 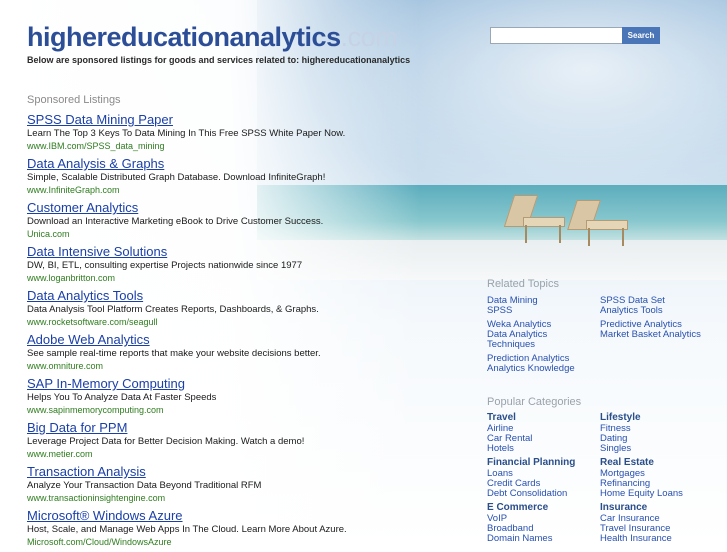 What do you see at coordinates (247, 340) in the screenshot?
I see `listing-title-link: Adobe Web Analytics` at bounding box center [247, 340].